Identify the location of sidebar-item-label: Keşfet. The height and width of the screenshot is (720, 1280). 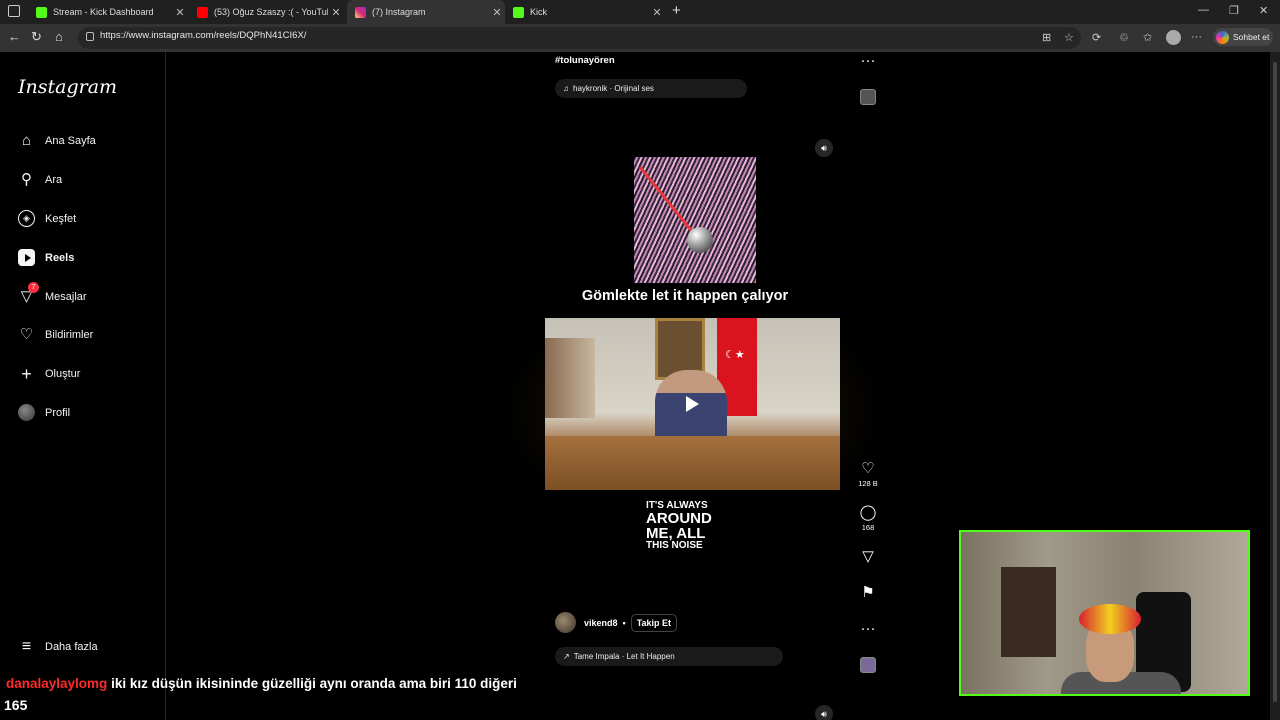
(61, 218).